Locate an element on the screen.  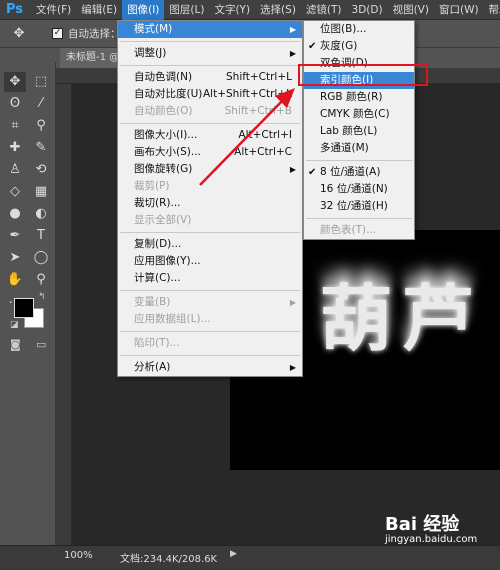
mode-menu-item: 32 位/通道(H) is located at coordinates (359, 206).